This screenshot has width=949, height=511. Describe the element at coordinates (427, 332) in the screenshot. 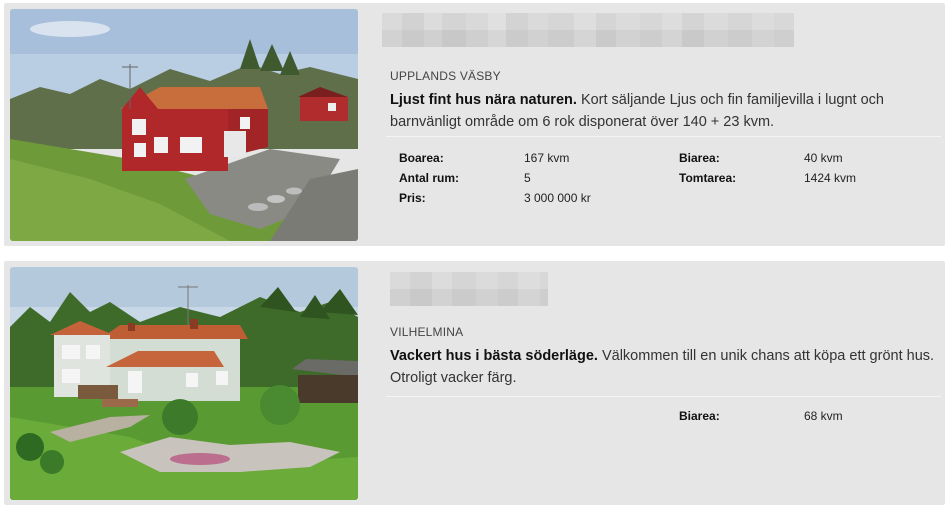

I see `municipality-label: VILHELMINA` at that location.